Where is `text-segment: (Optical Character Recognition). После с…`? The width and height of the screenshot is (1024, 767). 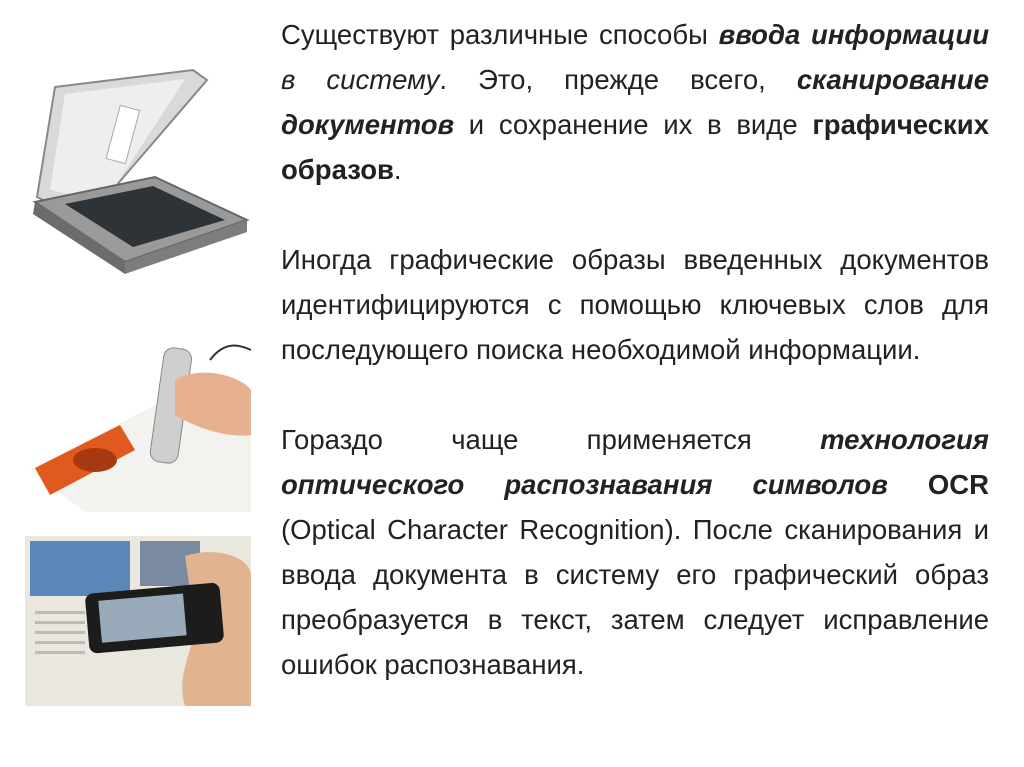 text-segment: (Optical Character Recognition). После с… is located at coordinates (635, 597).